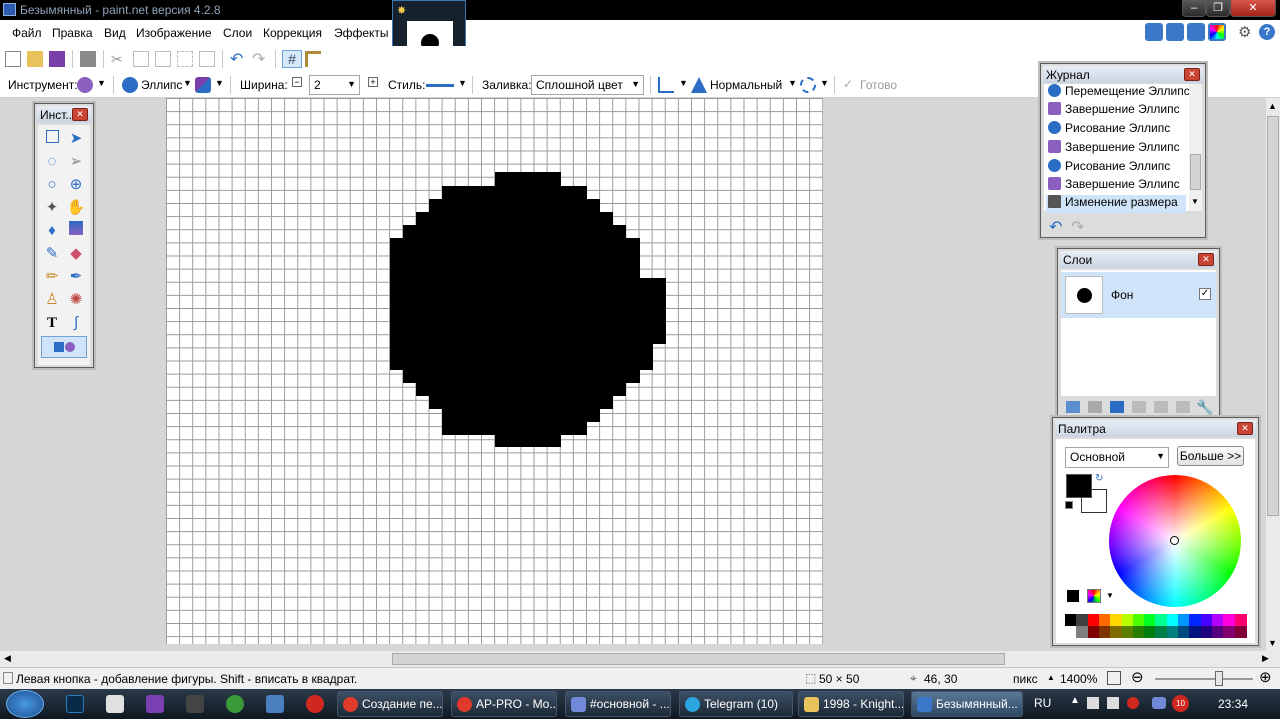 The image size is (1280, 719). Describe the element at coordinates (1099, 478) in the screenshot. I see `swap-colors-icon: ↻` at that location.